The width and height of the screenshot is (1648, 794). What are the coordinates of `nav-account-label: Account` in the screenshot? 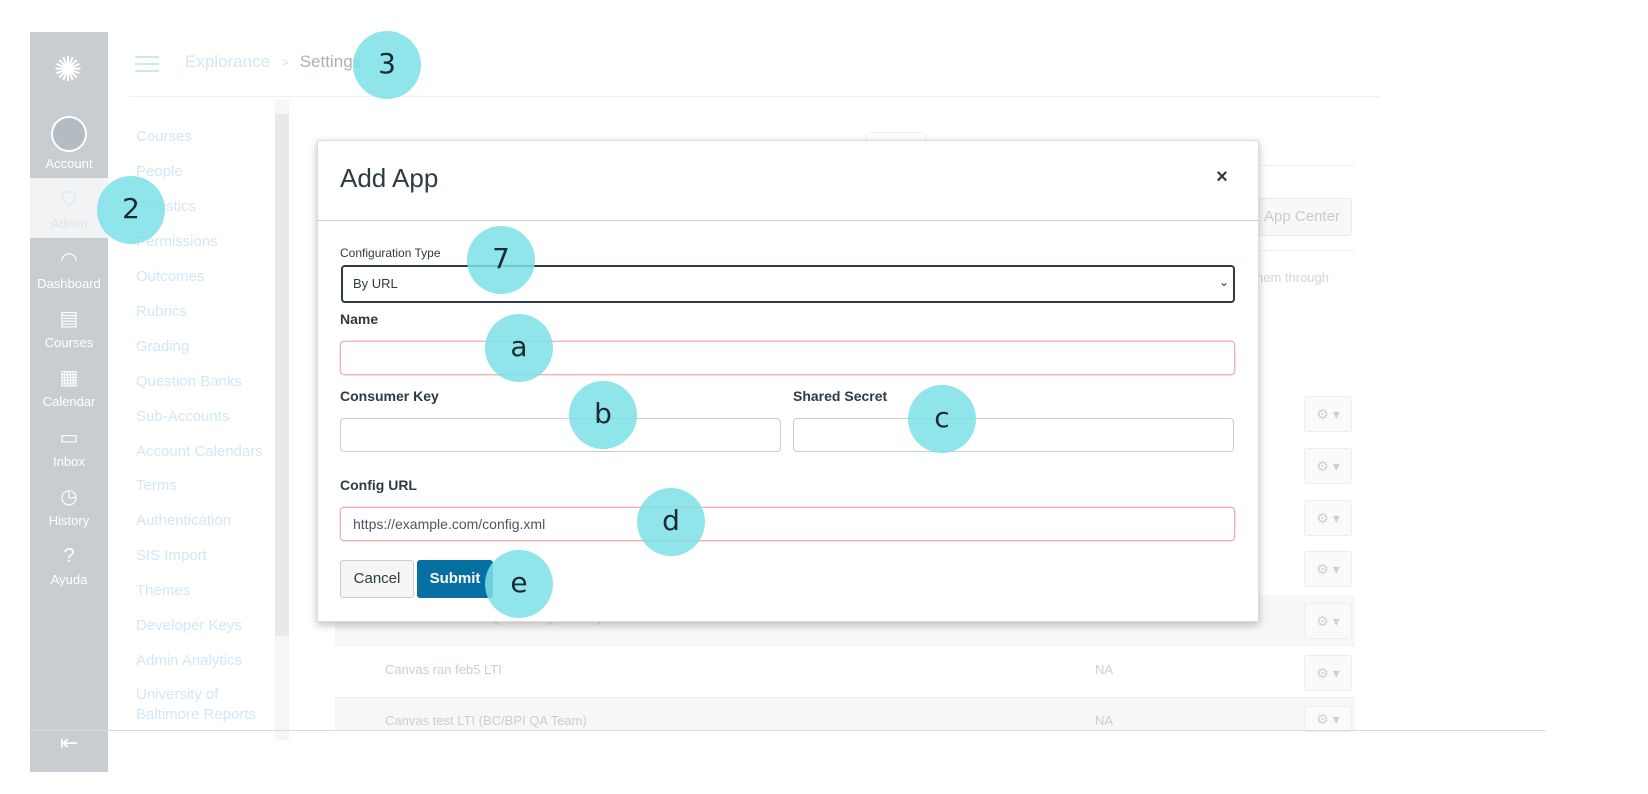 It's located at (69, 163).